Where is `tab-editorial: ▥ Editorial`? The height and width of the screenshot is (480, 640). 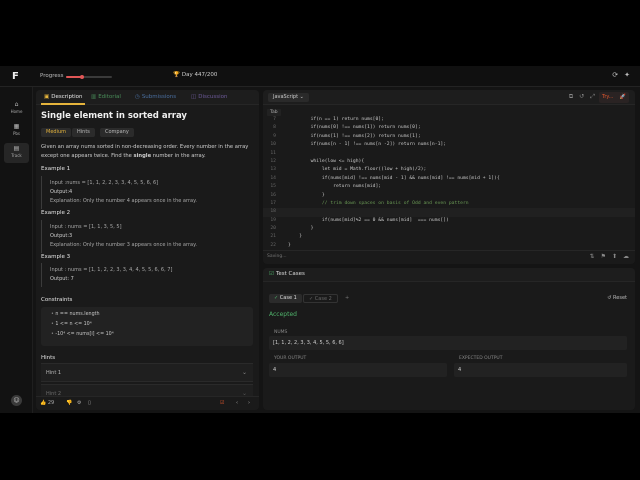
tab-editorial: ▥ Editorial is located at coordinates (106, 97).